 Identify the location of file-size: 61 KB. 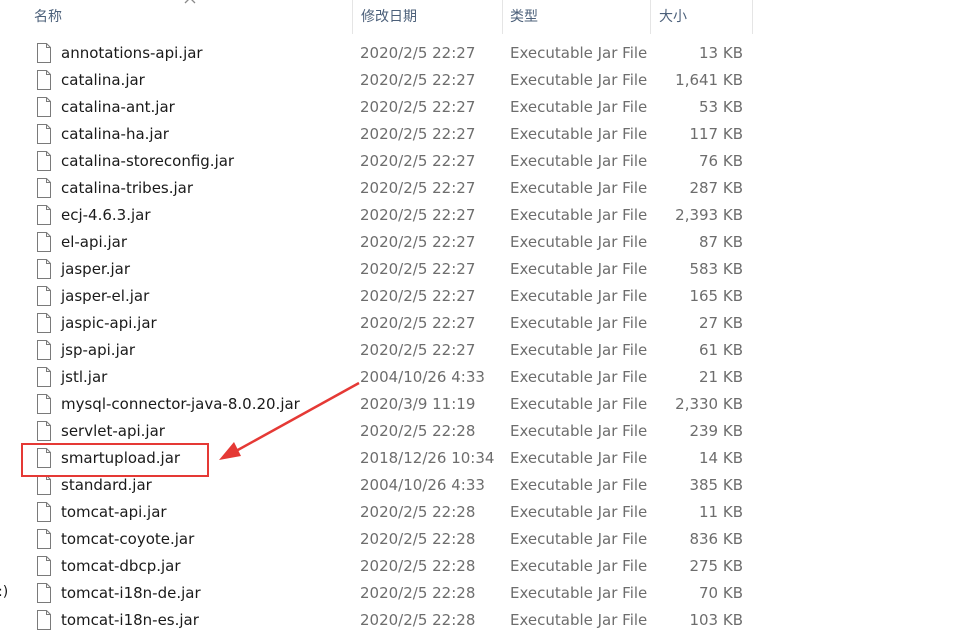
(721, 350).